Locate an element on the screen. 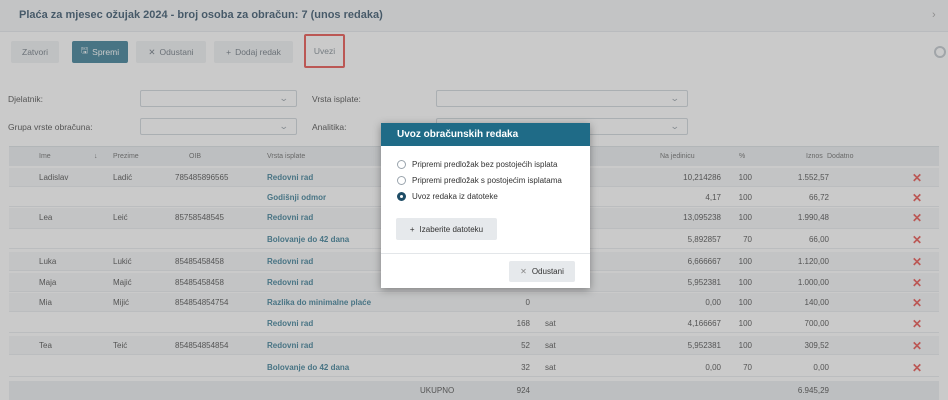 The height and width of the screenshot is (400, 948). dialog-divider is located at coordinates (485, 253).